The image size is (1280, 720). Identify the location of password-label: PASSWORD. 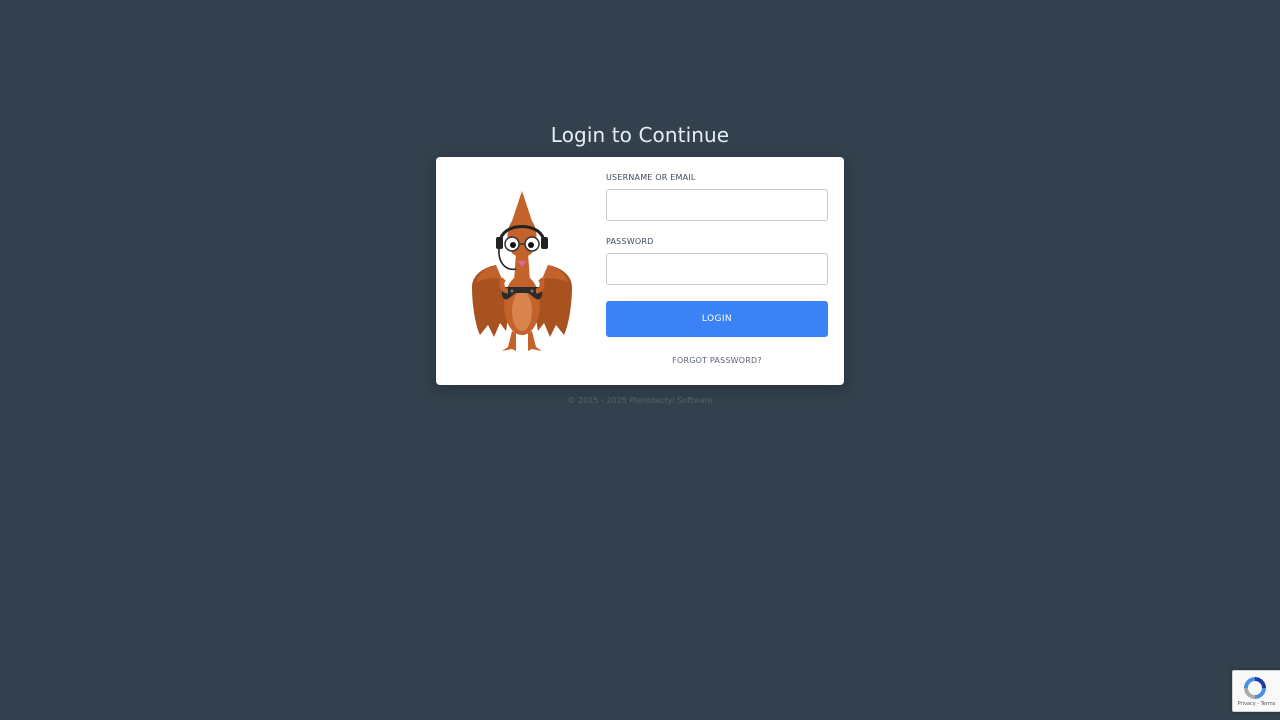
(630, 241).